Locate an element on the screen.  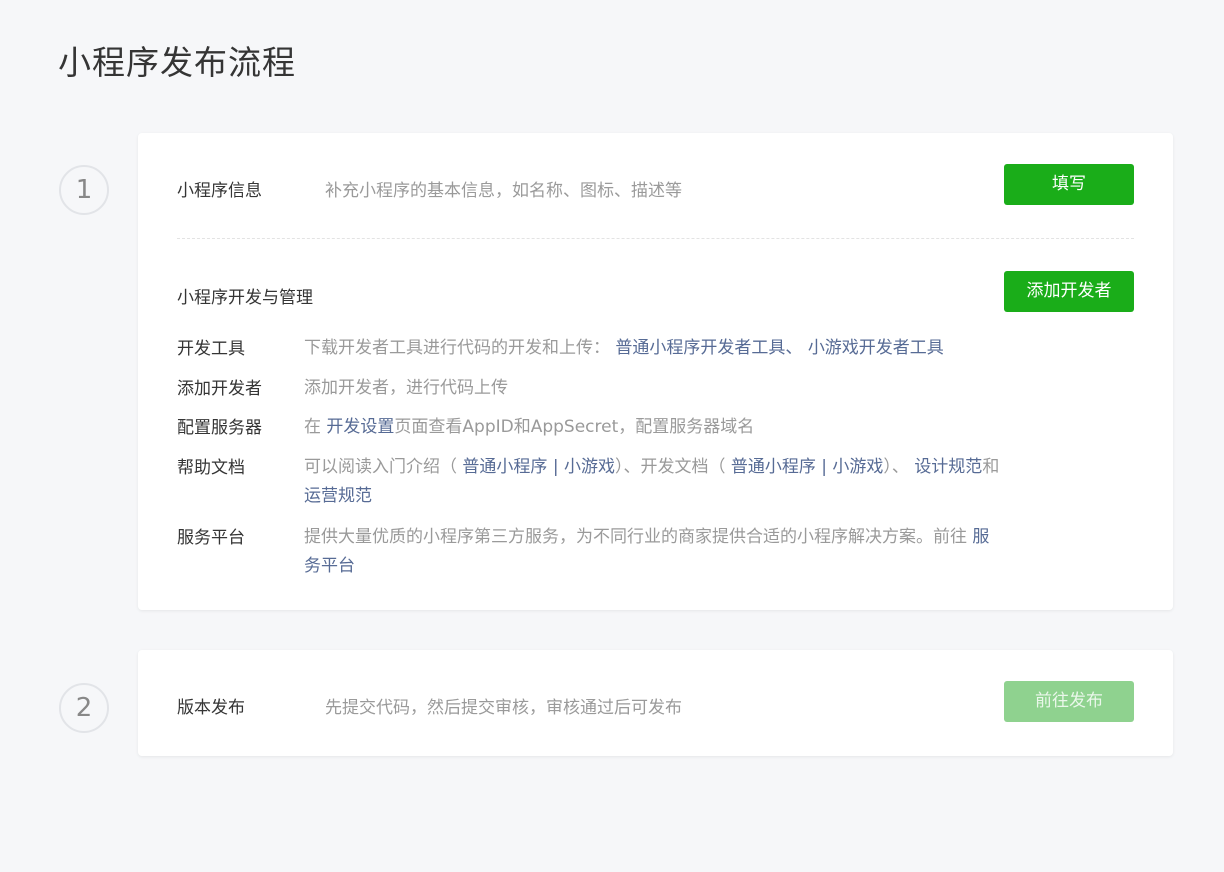
row-label: 服务平台 is located at coordinates (211, 538).